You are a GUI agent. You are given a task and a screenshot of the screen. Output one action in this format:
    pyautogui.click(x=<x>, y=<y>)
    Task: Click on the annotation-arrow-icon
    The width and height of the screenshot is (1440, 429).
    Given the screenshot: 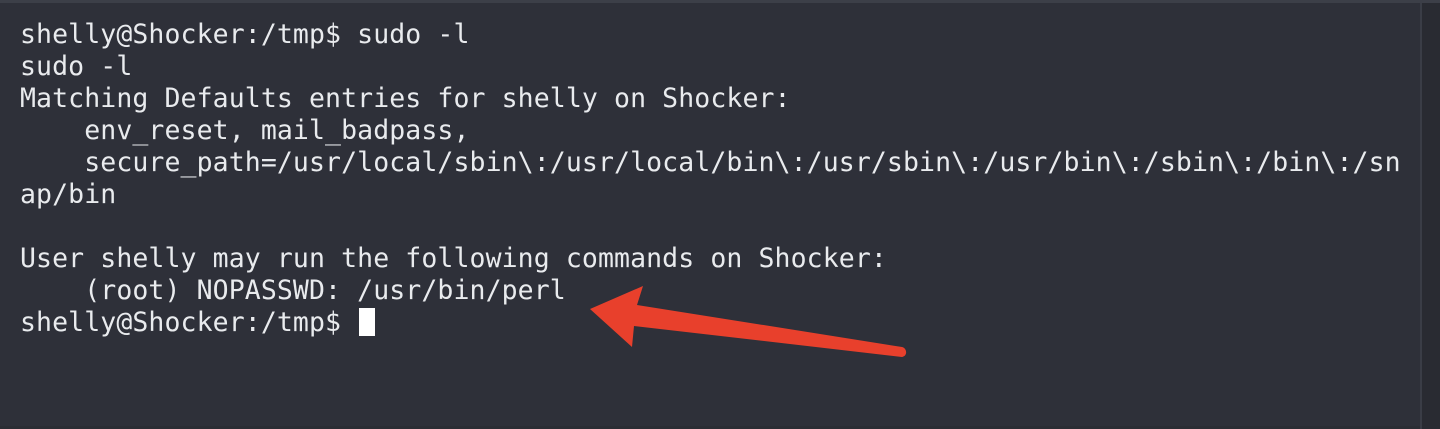 What is the action you would take?
    pyautogui.click(x=748, y=321)
    